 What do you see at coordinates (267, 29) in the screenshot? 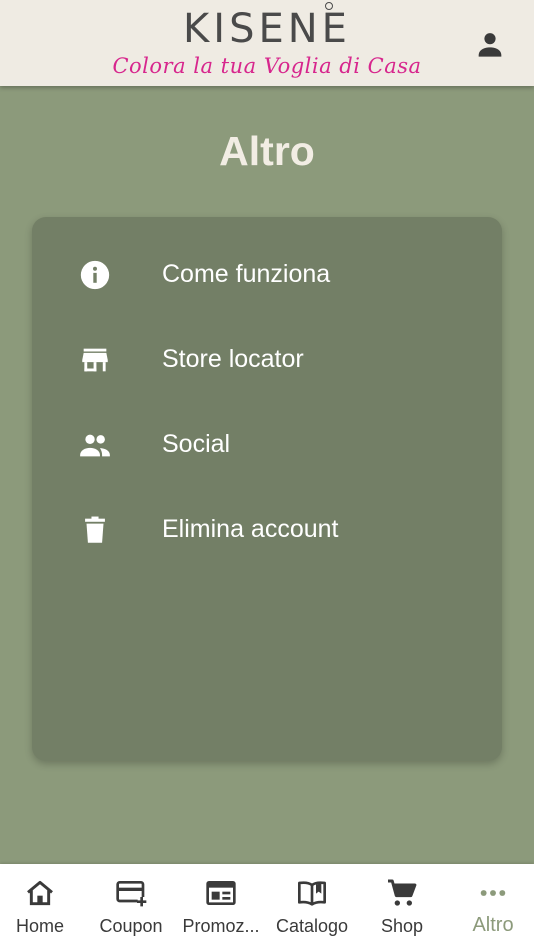
I see `logo-wordmark: KISENE` at bounding box center [267, 29].